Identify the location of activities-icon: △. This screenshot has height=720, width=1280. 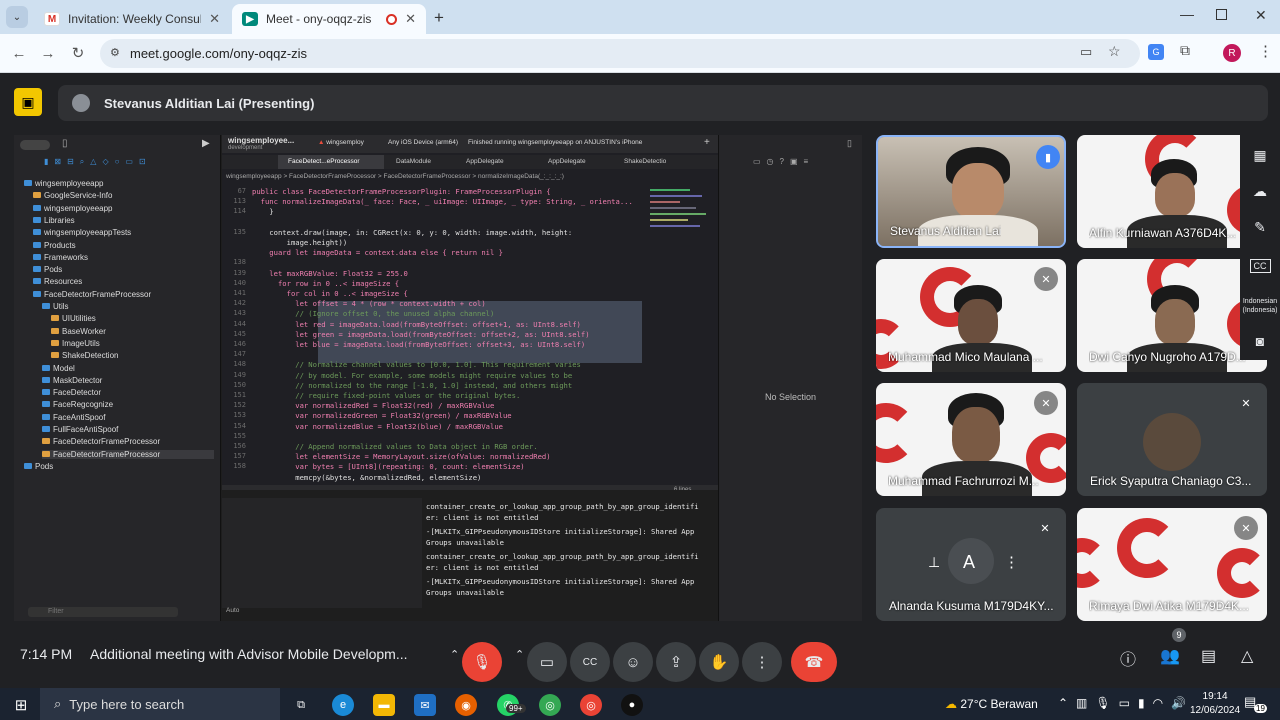
(1247, 656).